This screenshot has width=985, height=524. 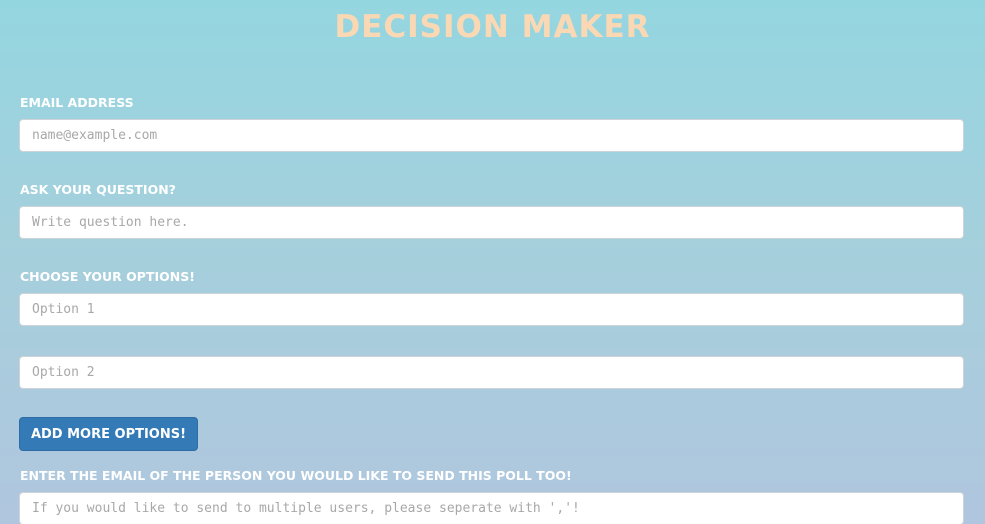 What do you see at coordinates (107, 276) in the screenshot?
I see `options-label: Choose your options!` at bounding box center [107, 276].